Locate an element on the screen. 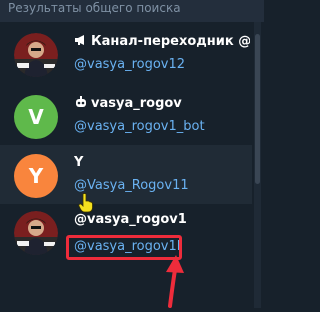 Image resolution: width=320 pixels, height=312 pixels. avatar-letter: V is located at coordinates (36, 117).